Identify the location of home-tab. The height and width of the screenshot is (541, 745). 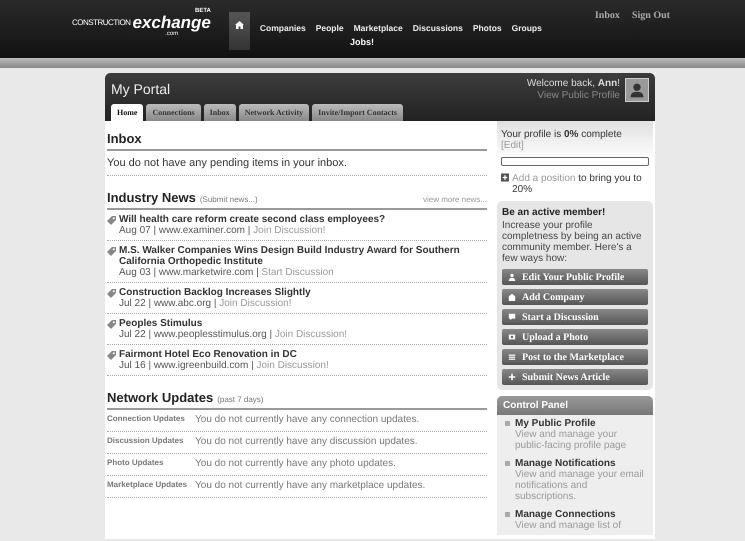
(239, 31).